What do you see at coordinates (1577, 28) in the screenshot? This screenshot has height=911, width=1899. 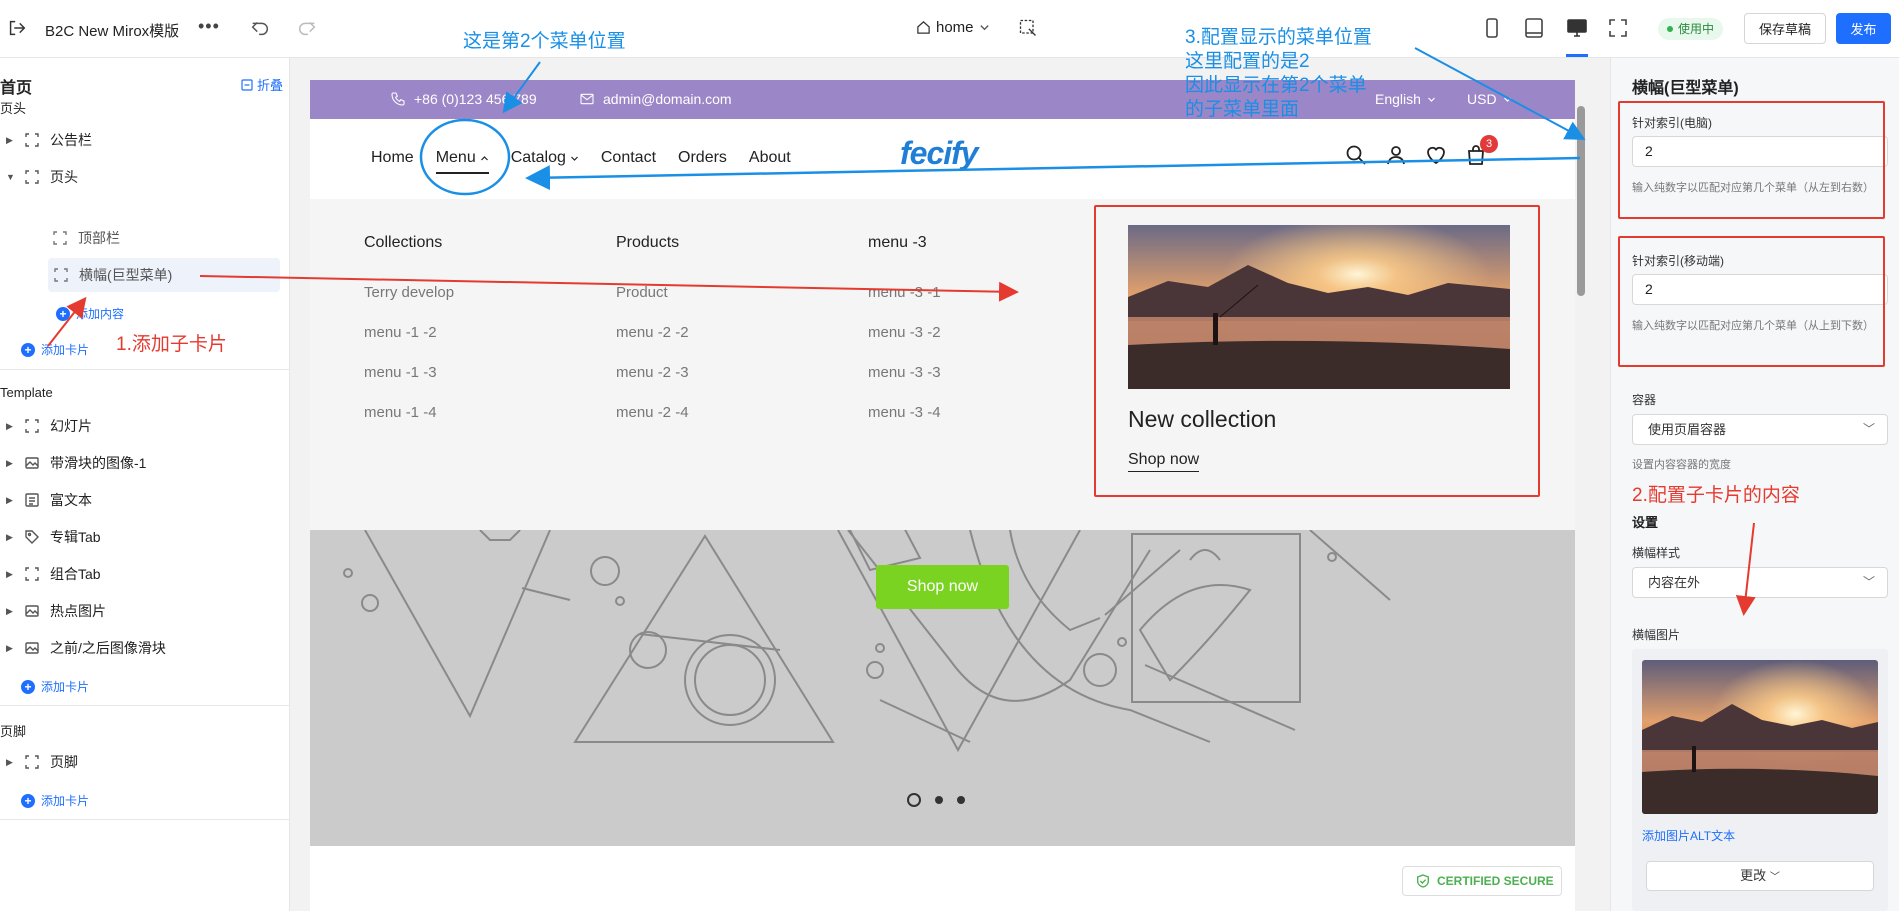 I see `desktop-view-icon` at bounding box center [1577, 28].